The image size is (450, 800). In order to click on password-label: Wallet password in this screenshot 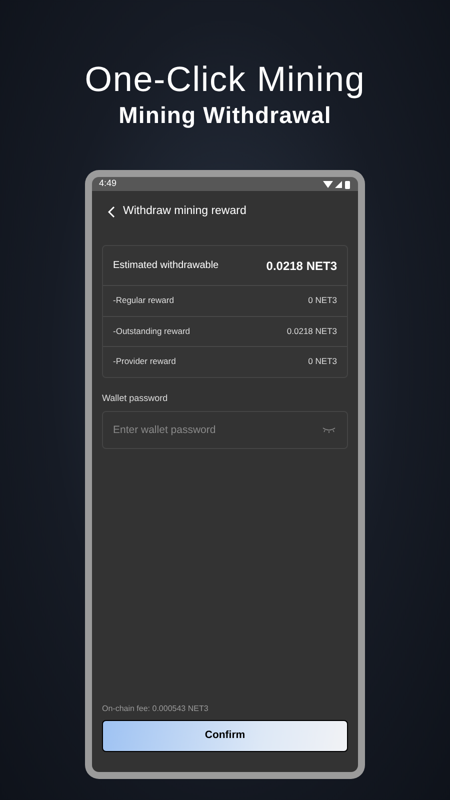, I will do `click(135, 398)`.